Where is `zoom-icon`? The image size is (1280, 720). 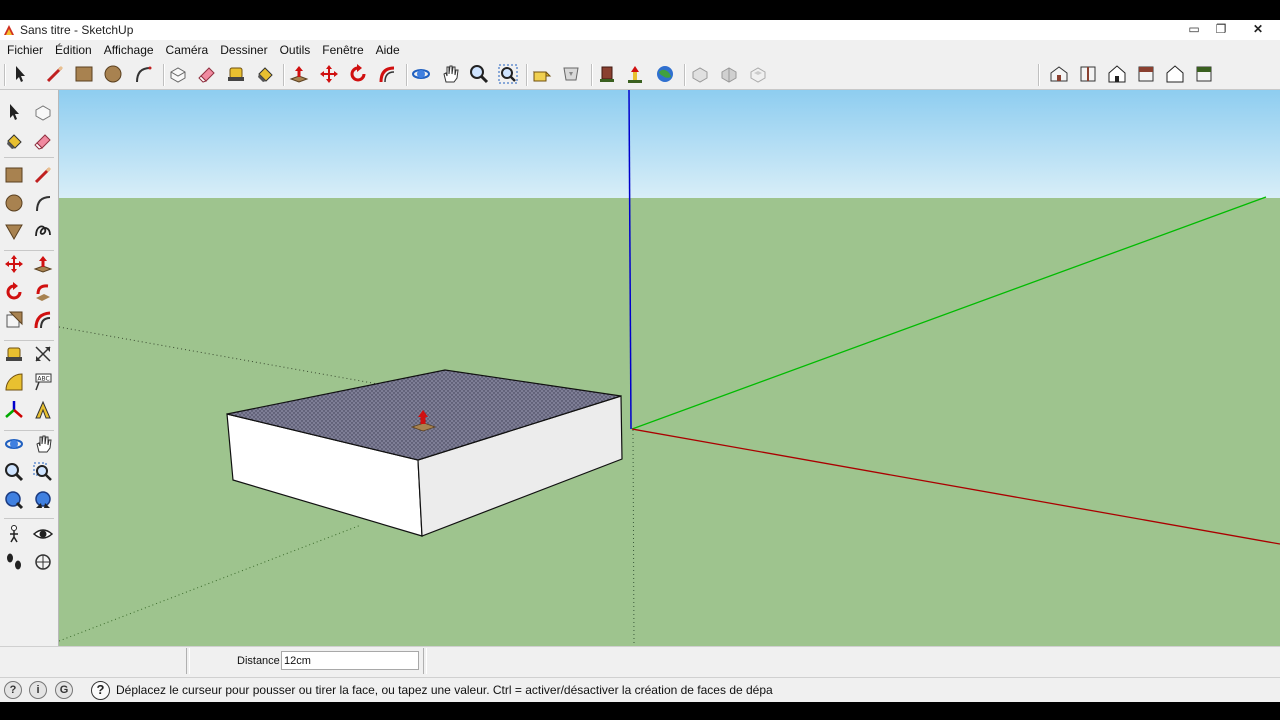
zoom-icon is located at coordinates (14, 472).